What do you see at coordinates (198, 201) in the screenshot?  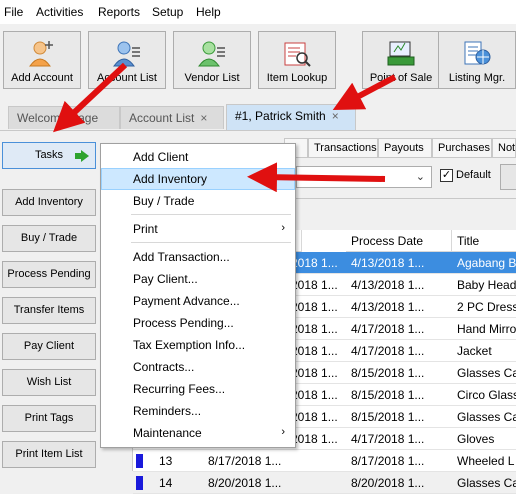 I see `menu-item-buy-trade: Buy / Trade` at bounding box center [198, 201].